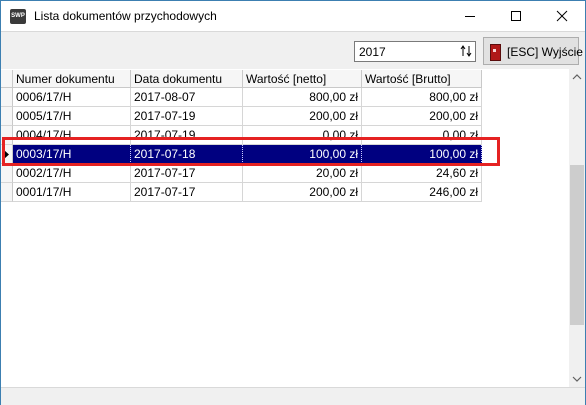 The image size is (586, 405). Describe the element at coordinates (125, 16) in the screenshot. I see `window-title: Lista dokumentów przychodowych` at that location.